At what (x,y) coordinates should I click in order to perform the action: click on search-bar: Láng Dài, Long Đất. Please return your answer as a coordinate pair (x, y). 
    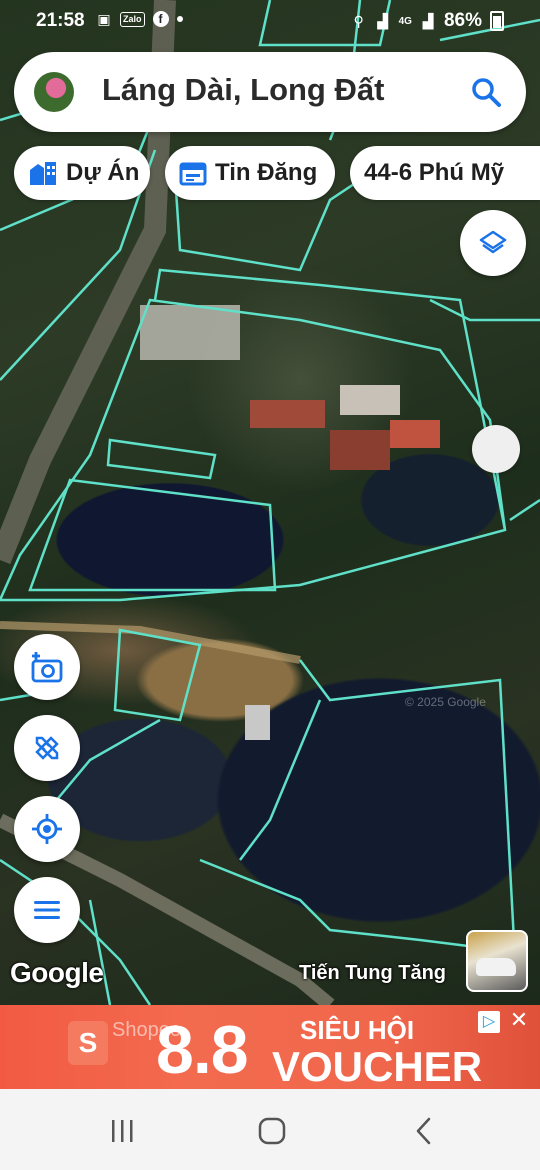
    Looking at the image, I should click on (270, 92).